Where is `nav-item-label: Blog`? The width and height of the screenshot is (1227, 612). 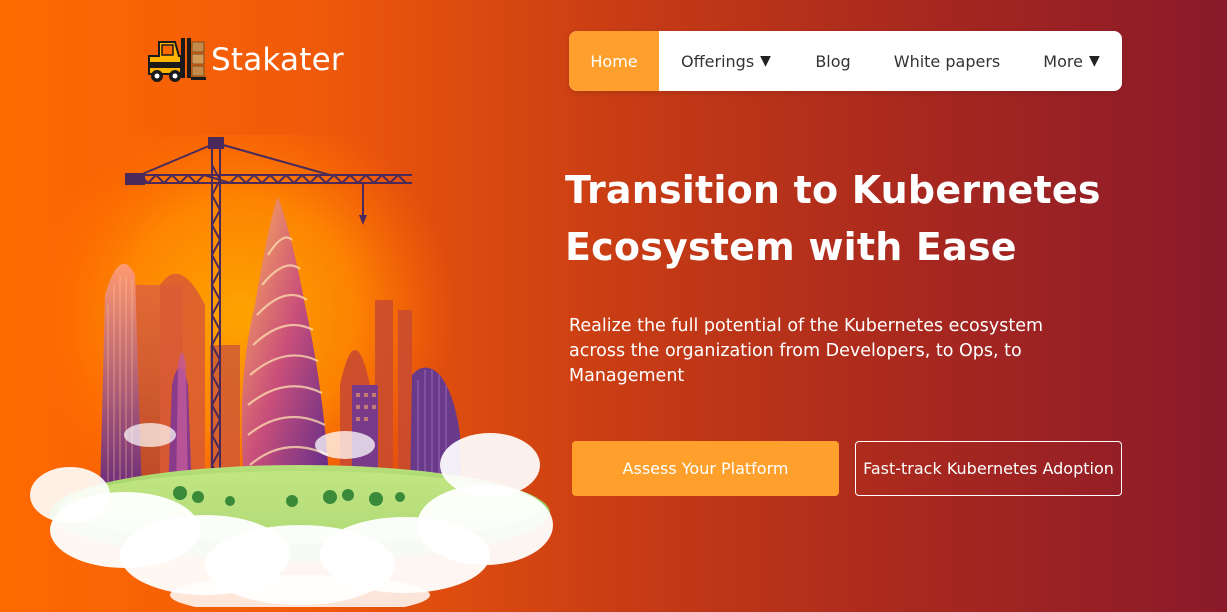
nav-item-label: Blog is located at coordinates (833, 61).